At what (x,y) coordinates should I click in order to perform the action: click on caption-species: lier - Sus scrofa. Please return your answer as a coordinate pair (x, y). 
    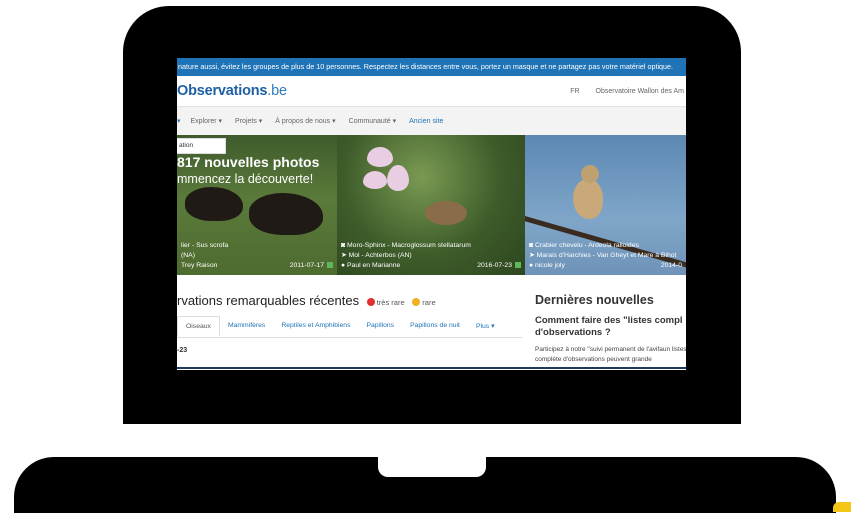
    Looking at the image, I should click on (257, 246).